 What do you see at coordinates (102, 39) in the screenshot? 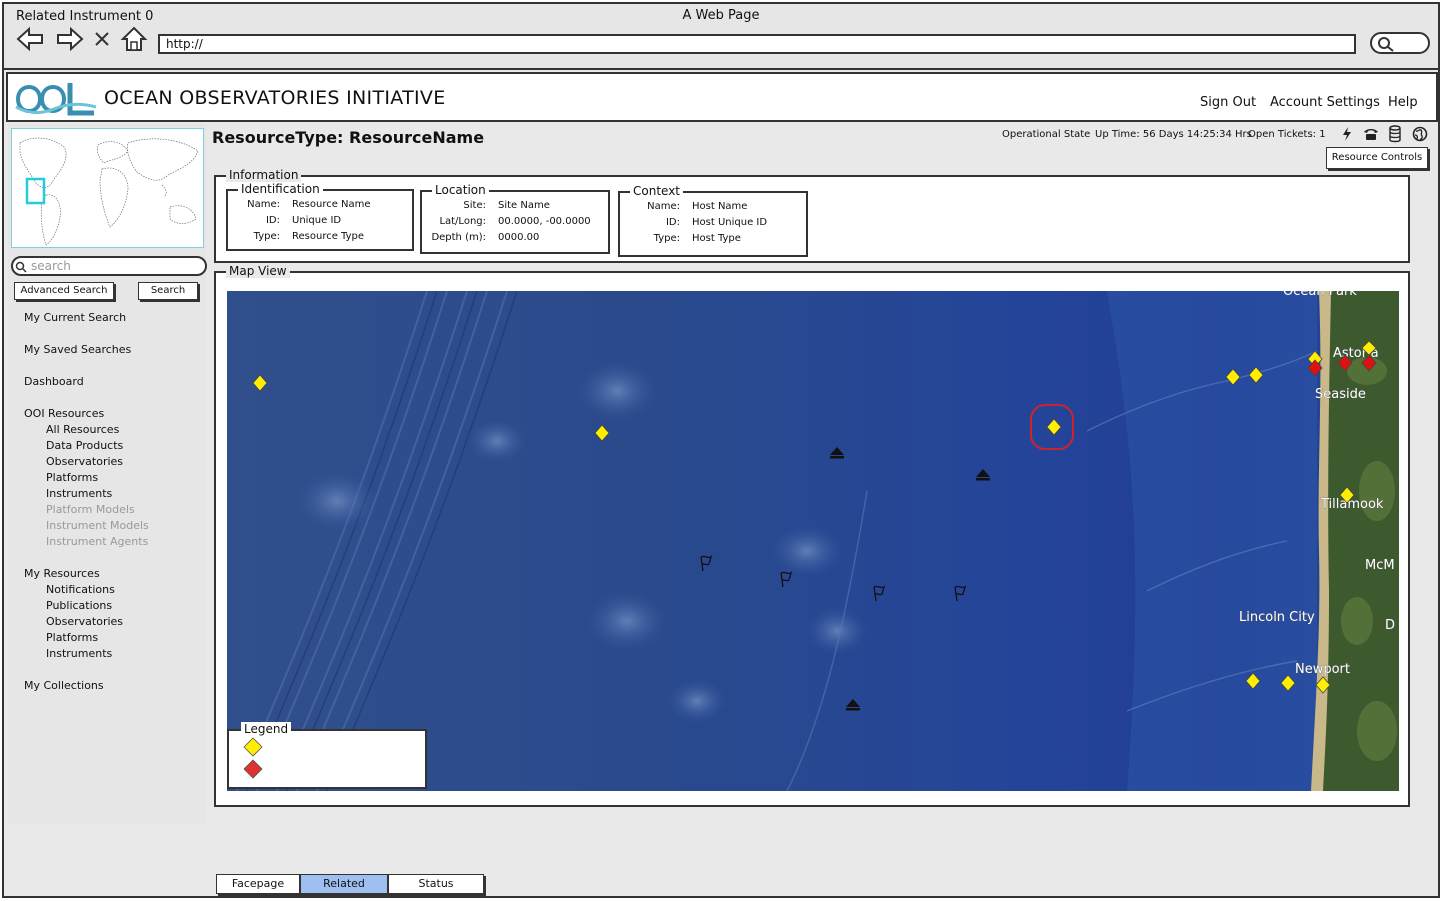
I see `stop-icon` at bounding box center [102, 39].